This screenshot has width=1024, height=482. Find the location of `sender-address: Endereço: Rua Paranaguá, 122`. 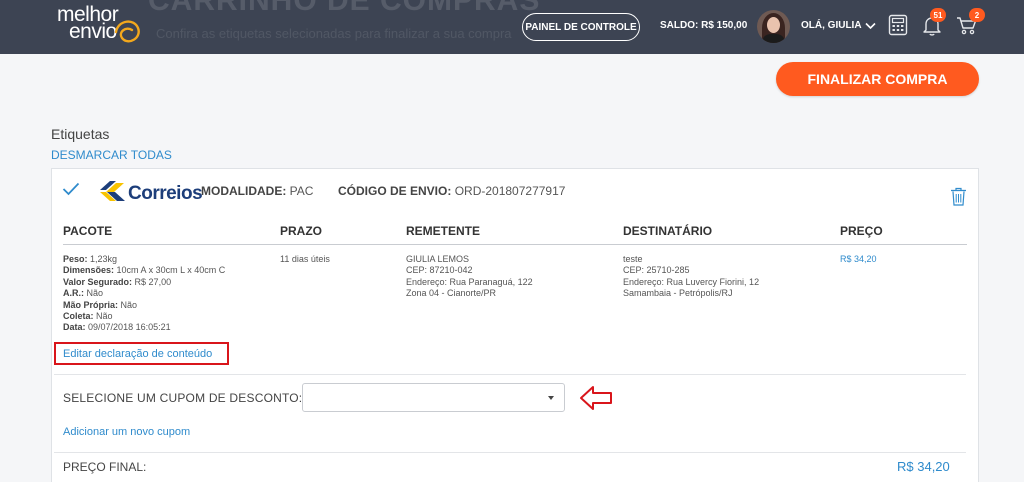

sender-address: Endereço: Rua Paranaguá, 122 is located at coordinates (469, 281).